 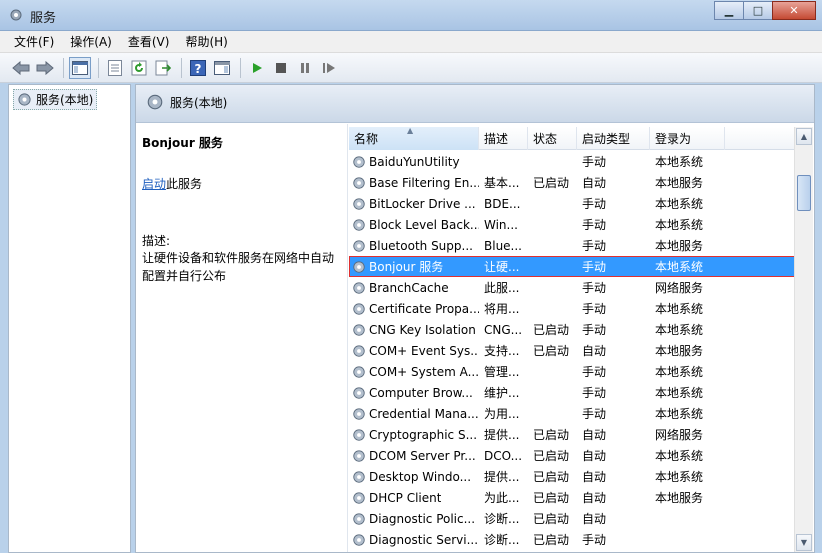 I want to click on table-row: BitLocker Drive ... BDE... 手动 本地系统, so click(x=572, y=203).